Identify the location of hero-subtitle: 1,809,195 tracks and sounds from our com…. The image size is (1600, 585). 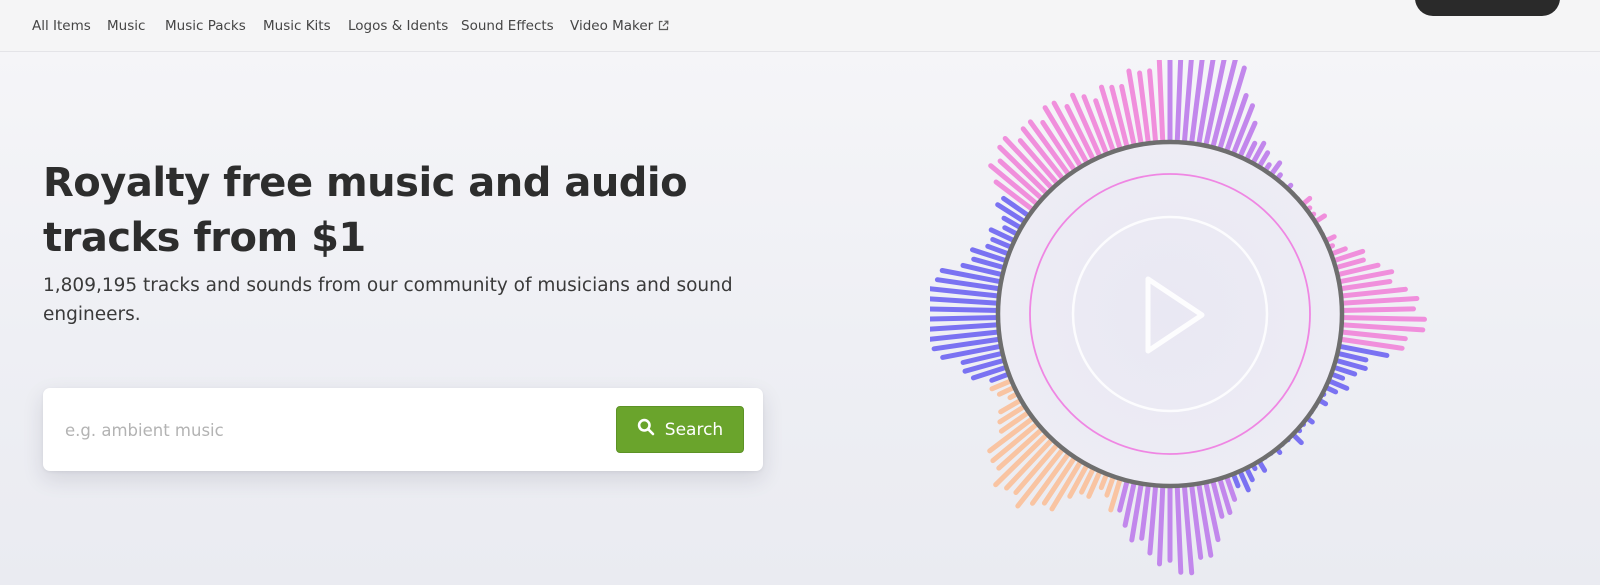
(393, 300).